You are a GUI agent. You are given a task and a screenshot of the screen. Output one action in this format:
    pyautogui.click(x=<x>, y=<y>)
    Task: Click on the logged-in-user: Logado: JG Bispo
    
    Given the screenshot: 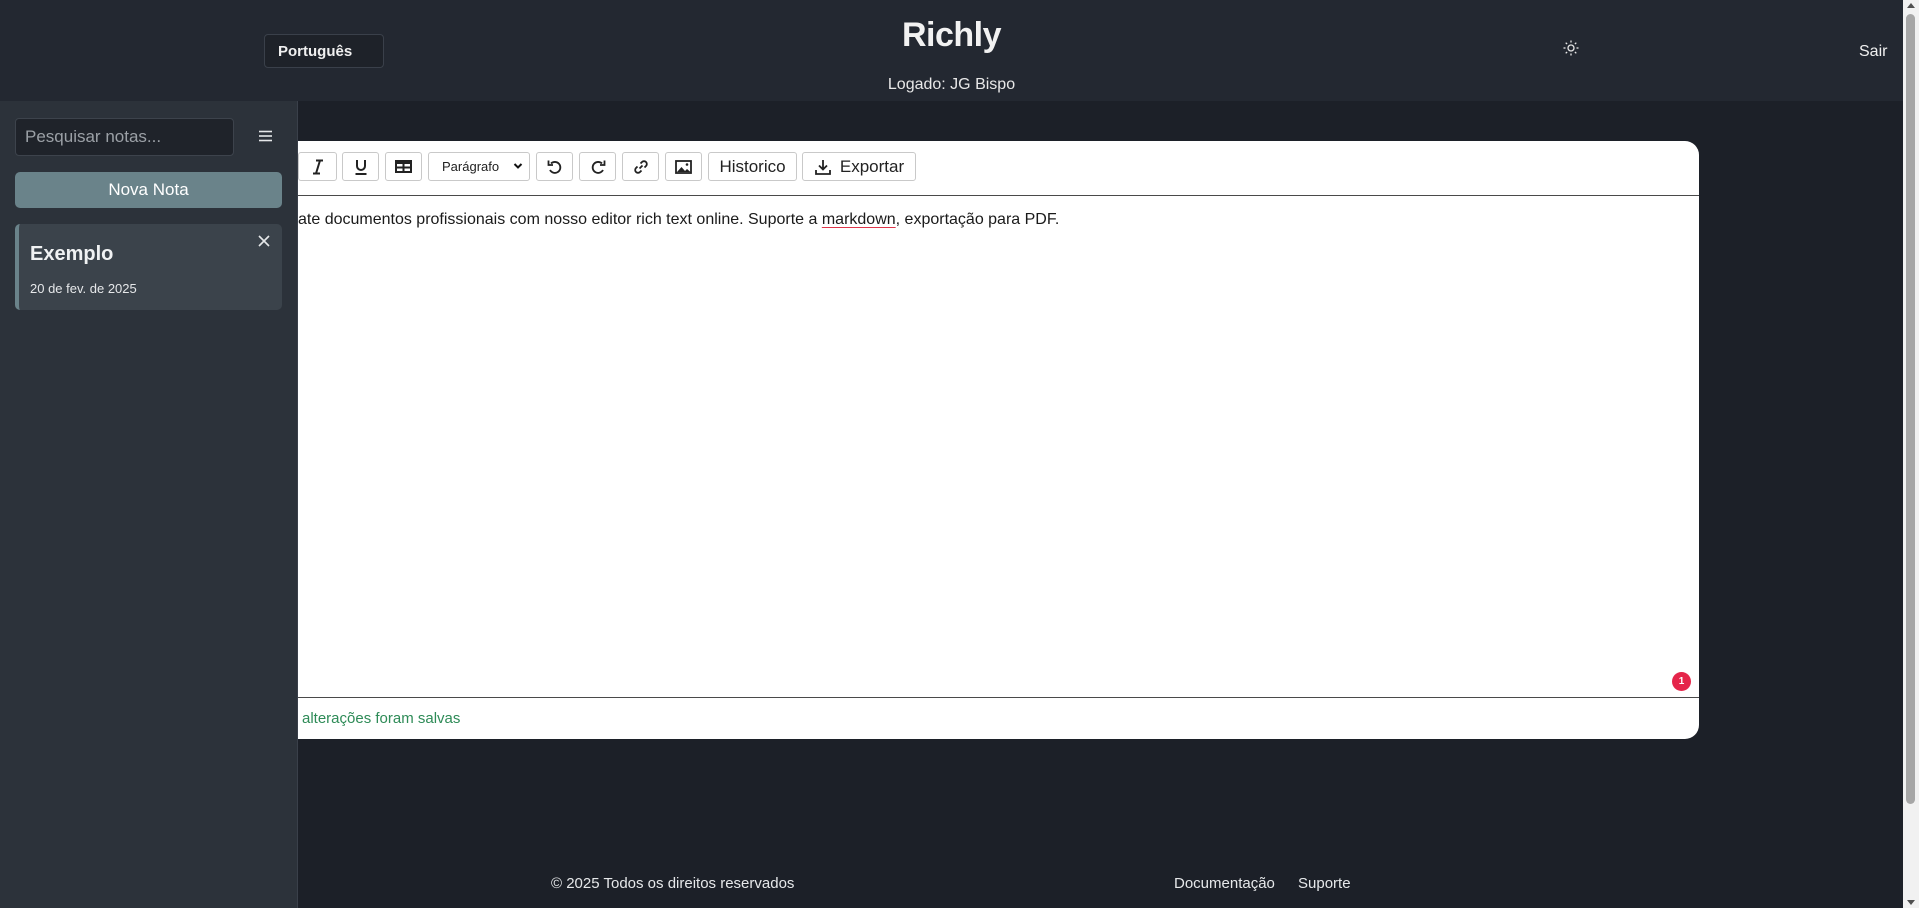 What is the action you would take?
    pyautogui.click(x=951, y=84)
    